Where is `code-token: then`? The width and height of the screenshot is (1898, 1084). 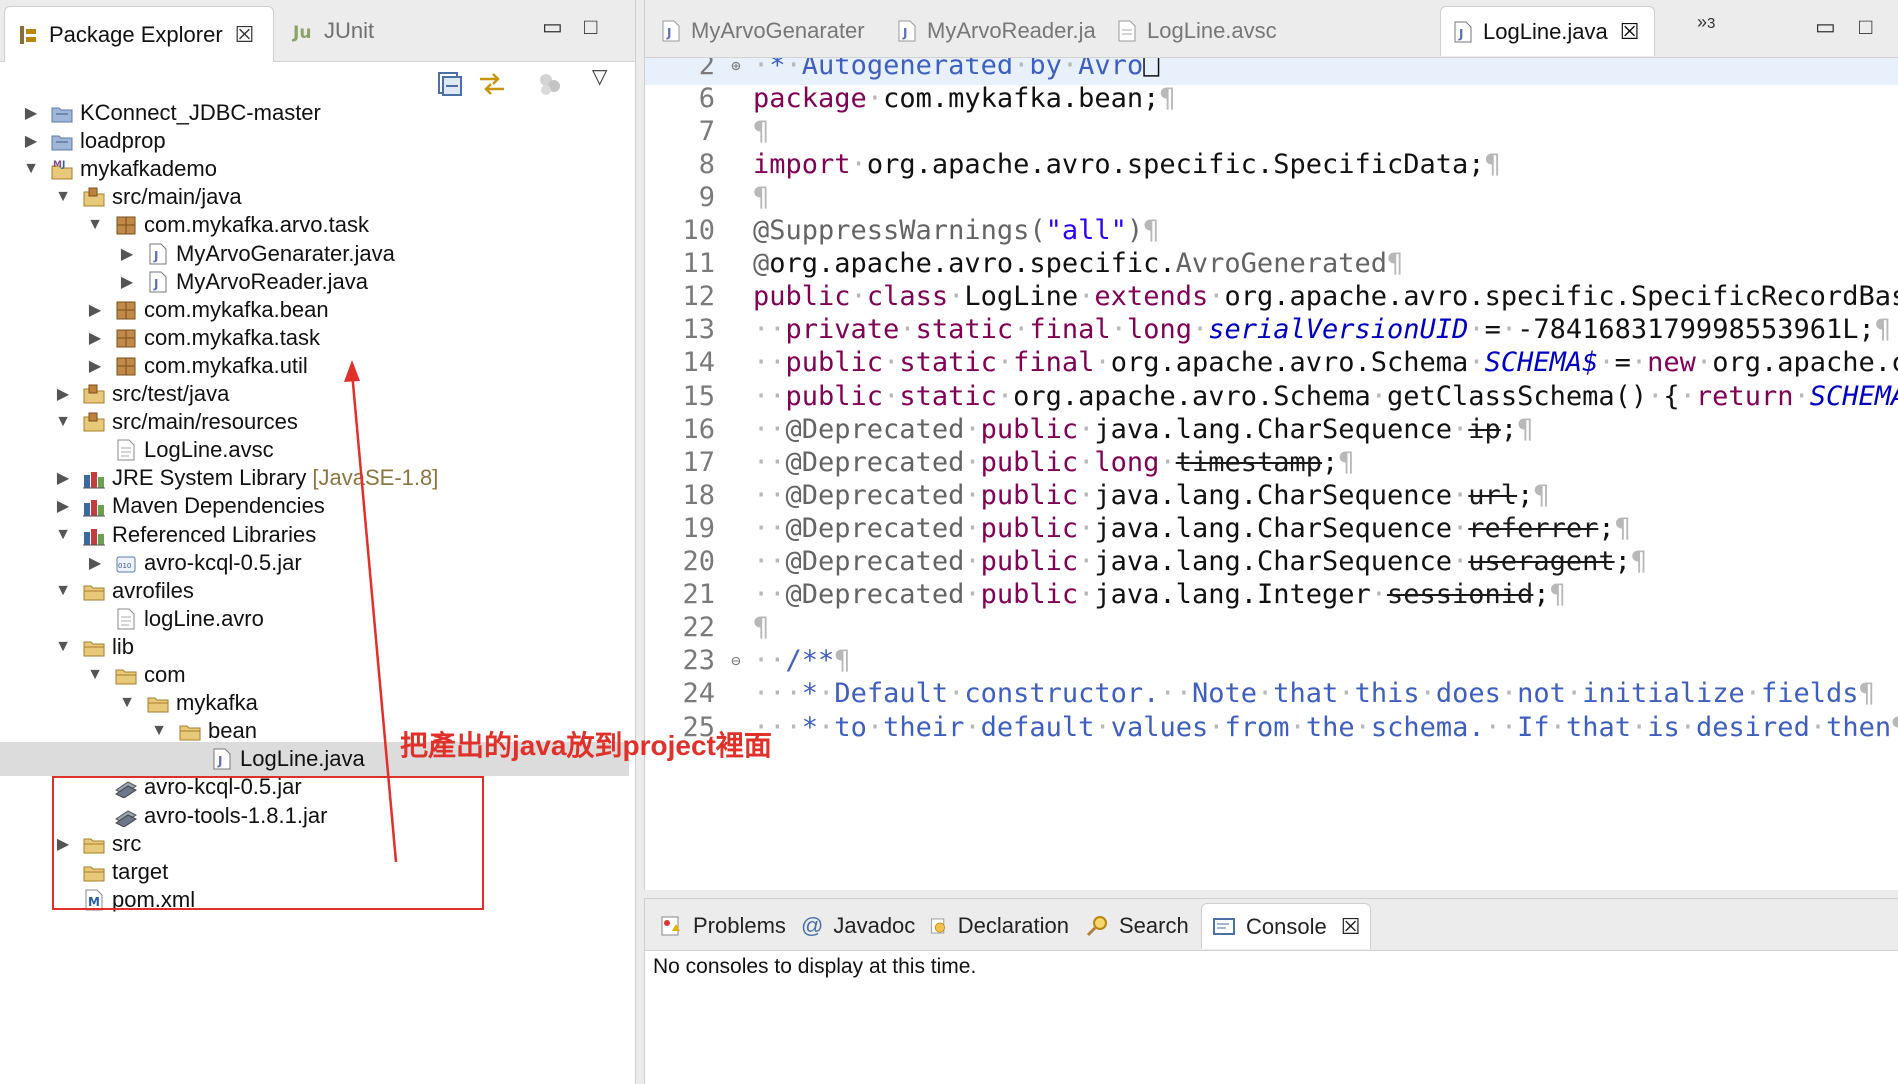
code-token: then is located at coordinates (1859, 727).